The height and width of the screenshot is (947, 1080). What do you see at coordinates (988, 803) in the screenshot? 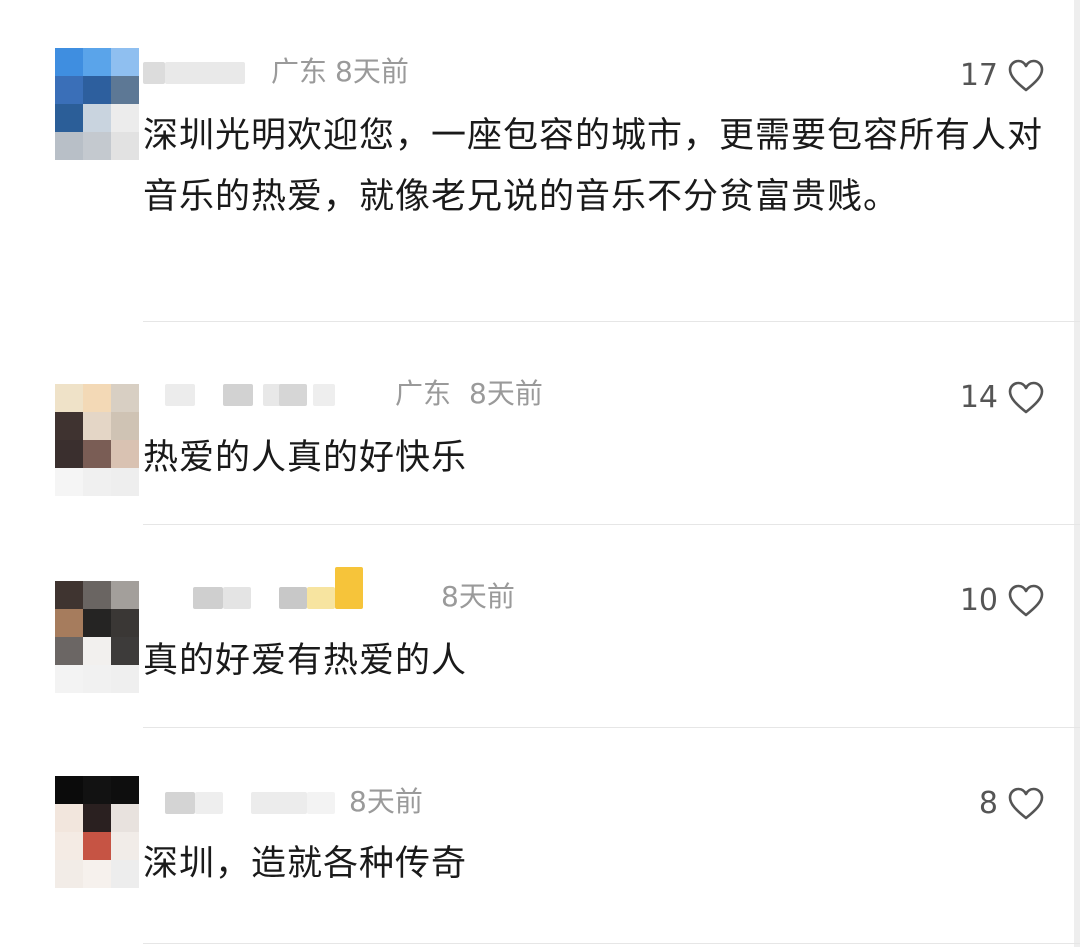
I see `like-count: 8` at bounding box center [988, 803].